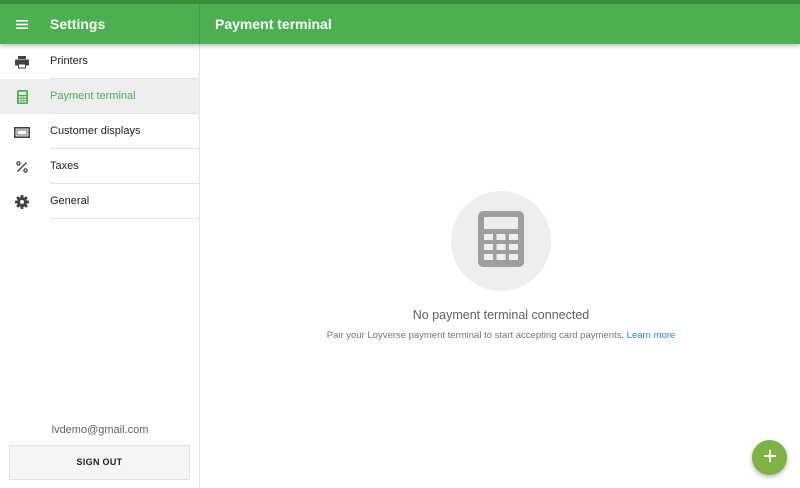 This screenshot has width=800, height=488. I want to click on display-icon, so click(22, 132).